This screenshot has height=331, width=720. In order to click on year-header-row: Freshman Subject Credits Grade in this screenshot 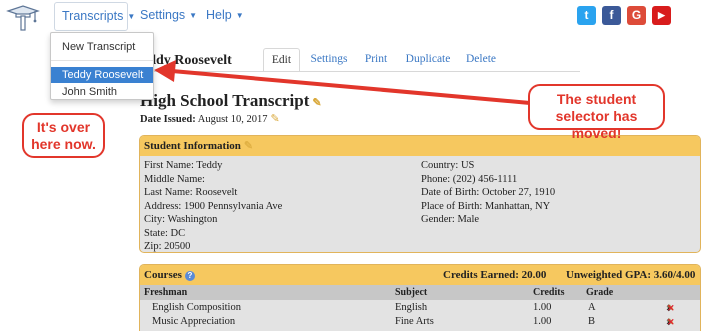, I will do `click(420, 292)`.